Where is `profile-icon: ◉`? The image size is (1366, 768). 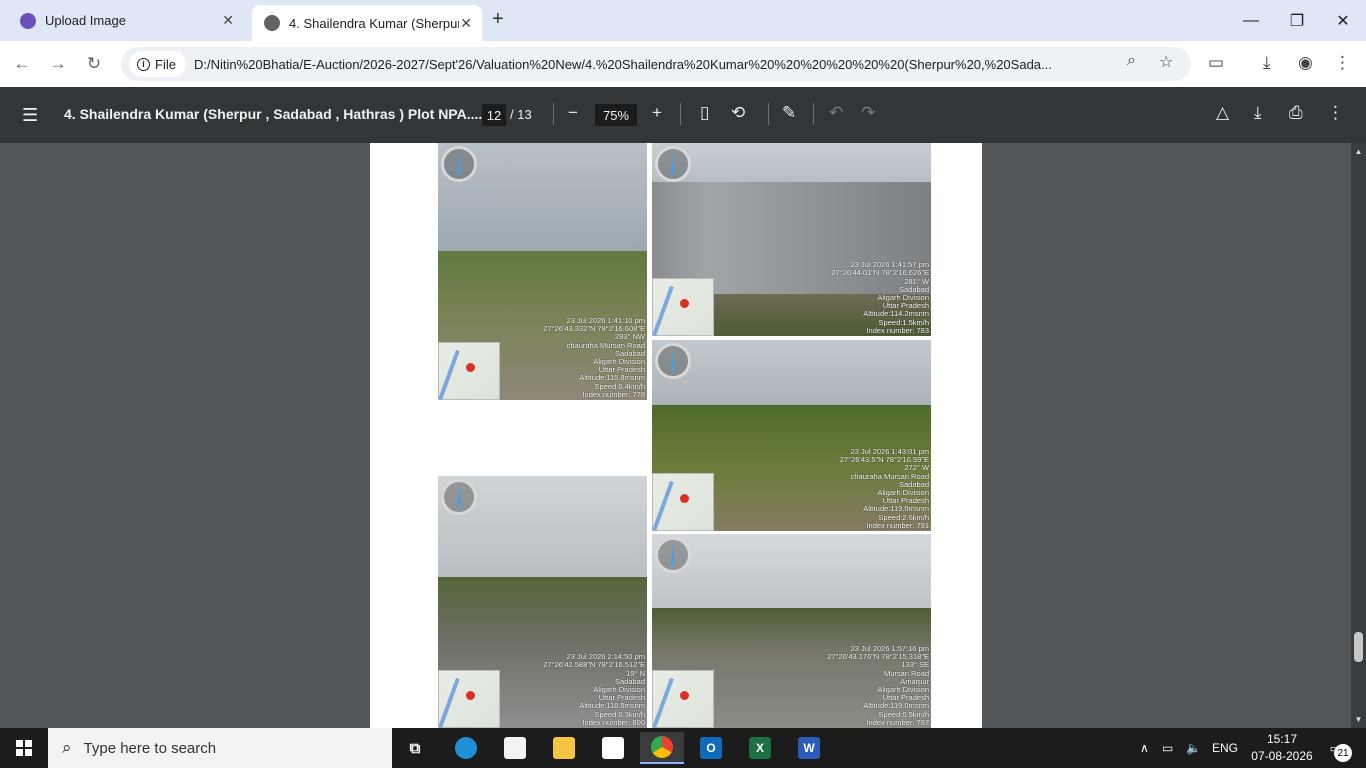 profile-icon: ◉ is located at coordinates (1305, 63).